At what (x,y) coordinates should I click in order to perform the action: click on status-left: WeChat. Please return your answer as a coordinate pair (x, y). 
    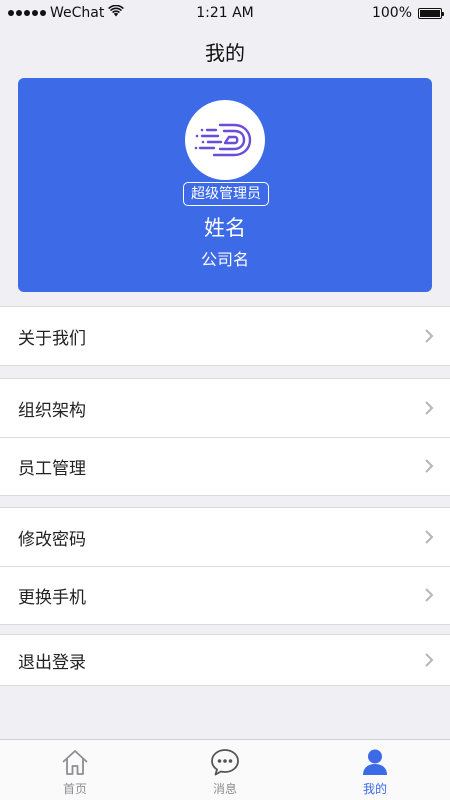
    Looking at the image, I should click on (66, 12).